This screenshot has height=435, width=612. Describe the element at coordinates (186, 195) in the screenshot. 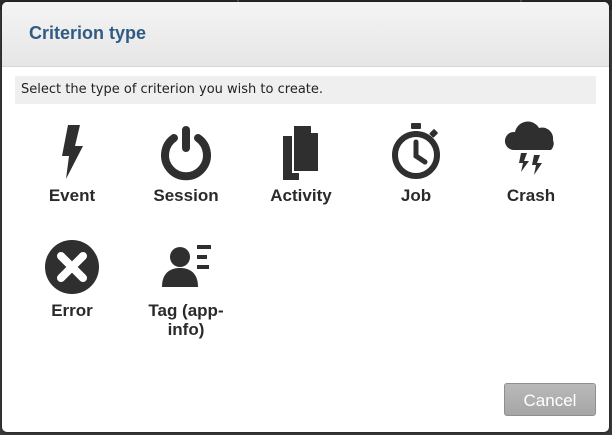

I see `criterion-option-label: Session` at that location.